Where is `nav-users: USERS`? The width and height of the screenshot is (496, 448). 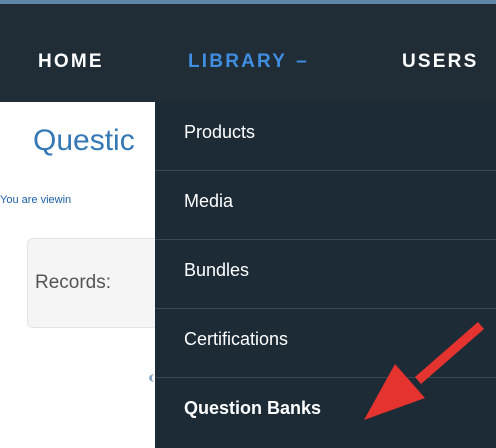
nav-users: USERS is located at coordinates (440, 62).